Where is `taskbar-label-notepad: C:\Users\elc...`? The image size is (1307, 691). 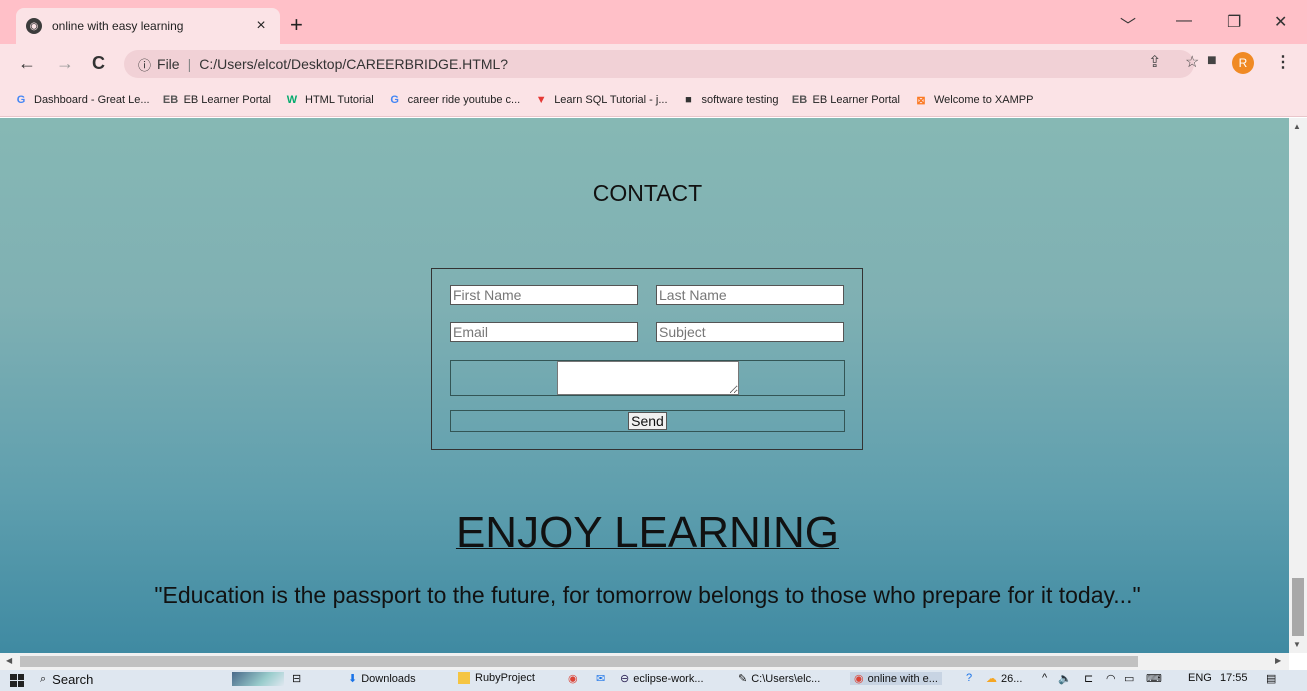
taskbar-label-notepad: C:\Users\elc... is located at coordinates (786, 678).